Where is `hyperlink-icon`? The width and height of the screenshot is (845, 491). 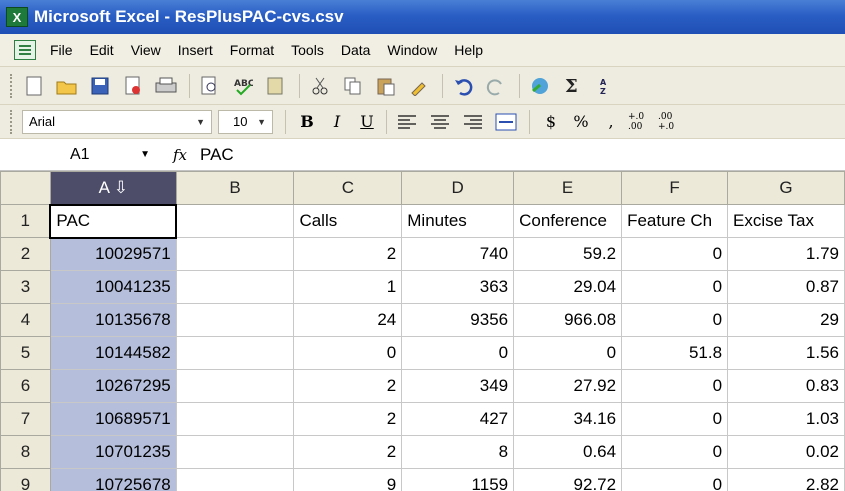 hyperlink-icon is located at coordinates (540, 86).